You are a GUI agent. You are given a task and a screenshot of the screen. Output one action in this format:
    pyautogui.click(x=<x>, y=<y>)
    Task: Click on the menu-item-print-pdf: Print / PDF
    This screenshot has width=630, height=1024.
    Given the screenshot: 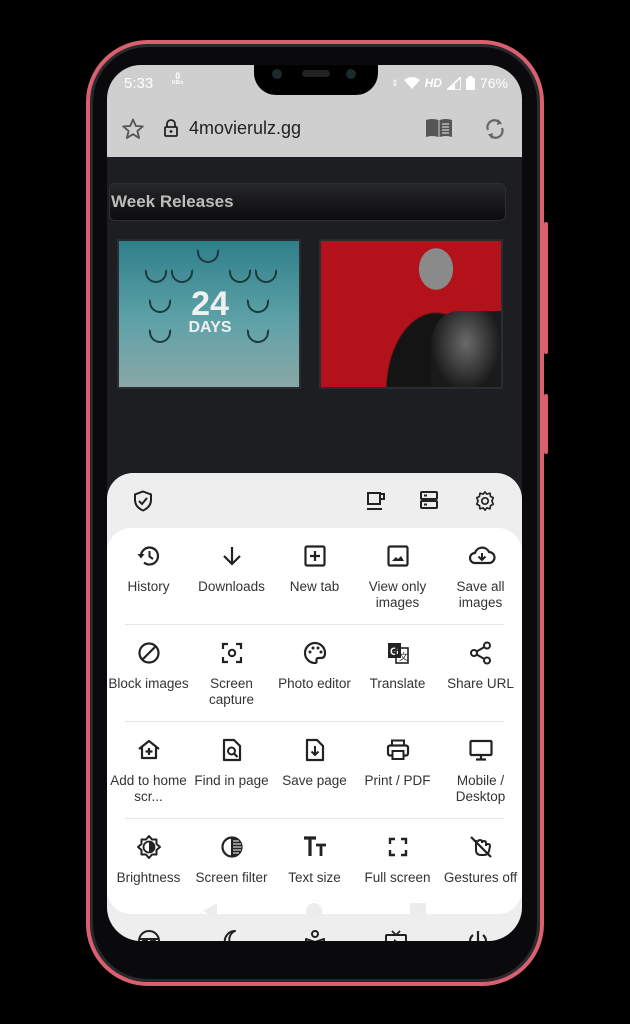 What is the action you would take?
    pyautogui.click(x=397, y=770)
    